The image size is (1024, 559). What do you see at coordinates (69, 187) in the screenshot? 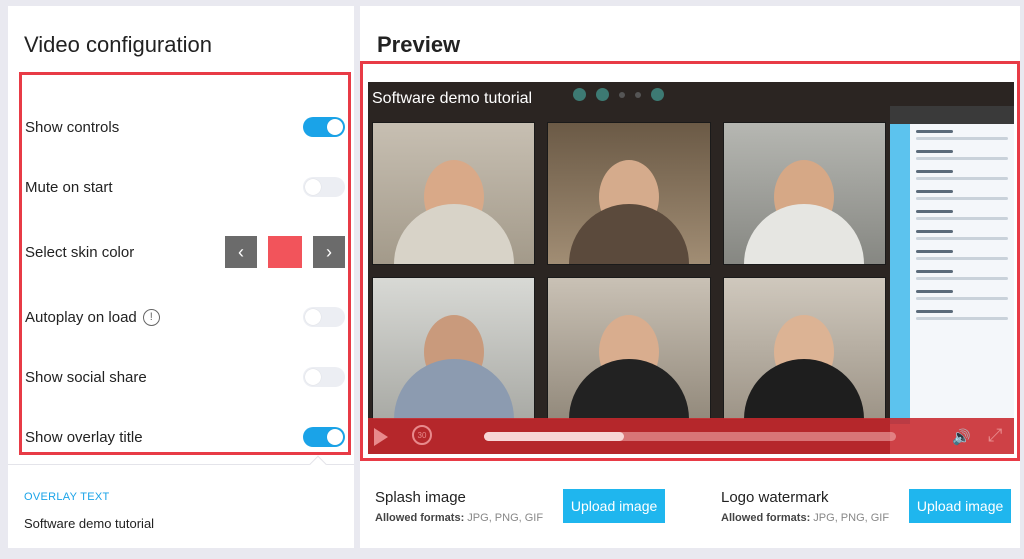
I see `mute-on-start-label: Mute on start` at bounding box center [69, 187].